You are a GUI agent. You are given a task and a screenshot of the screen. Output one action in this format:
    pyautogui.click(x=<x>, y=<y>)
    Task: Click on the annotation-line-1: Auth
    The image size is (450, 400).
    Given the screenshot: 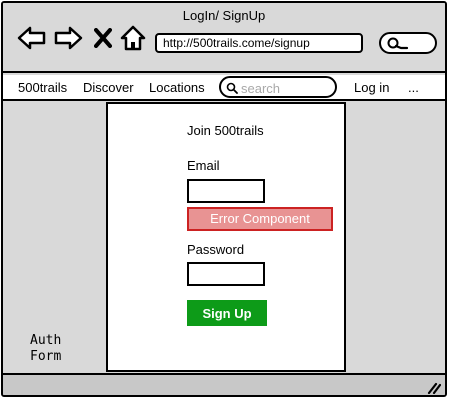 What is the action you would take?
    pyautogui.click(x=46, y=340)
    